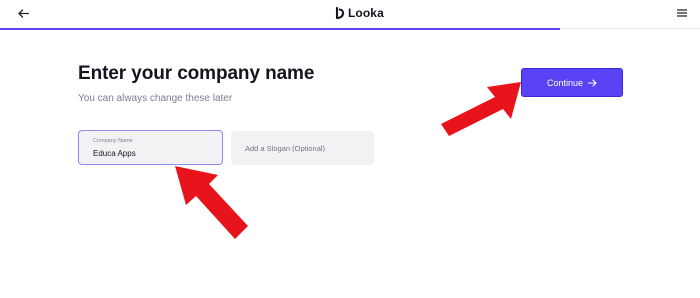 This screenshot has width=700, height=298. What do you see at coordinates (114, 153) in the screenshot?
I see `company-name-value: Educa Apps` at bounding box center [114, 153].